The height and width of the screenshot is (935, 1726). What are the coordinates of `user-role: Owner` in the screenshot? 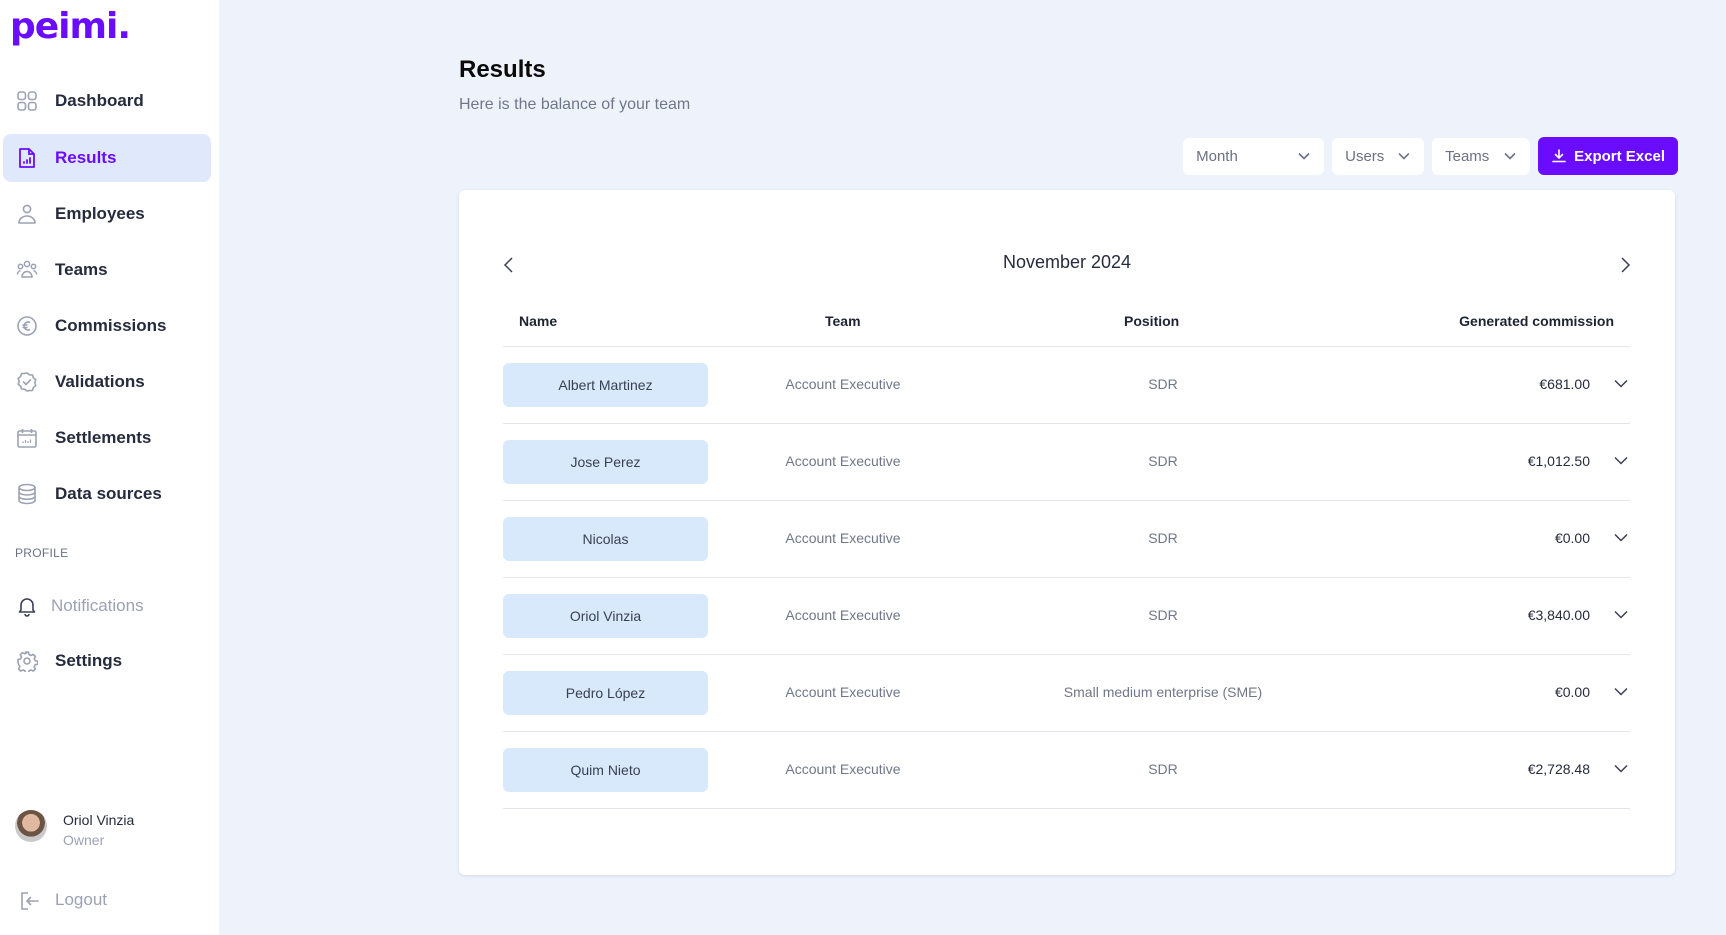 It's located at (84, 840).